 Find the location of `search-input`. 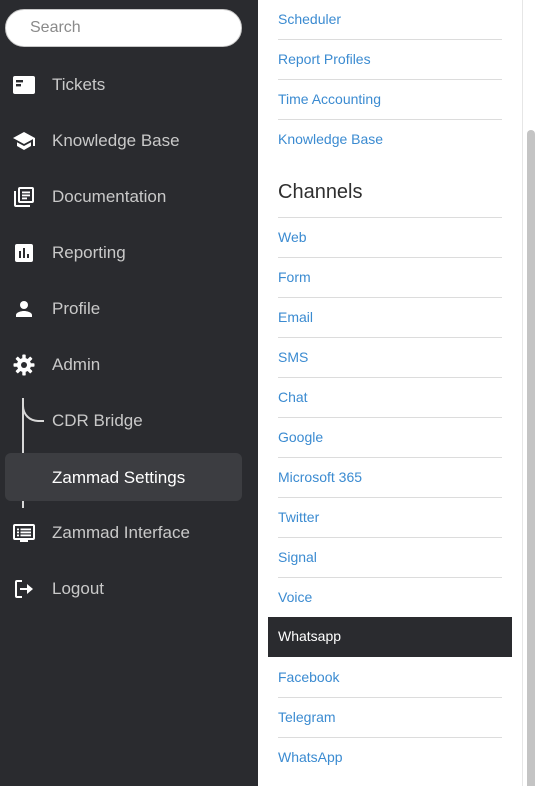

search-input is located at coordinates (123, 28).